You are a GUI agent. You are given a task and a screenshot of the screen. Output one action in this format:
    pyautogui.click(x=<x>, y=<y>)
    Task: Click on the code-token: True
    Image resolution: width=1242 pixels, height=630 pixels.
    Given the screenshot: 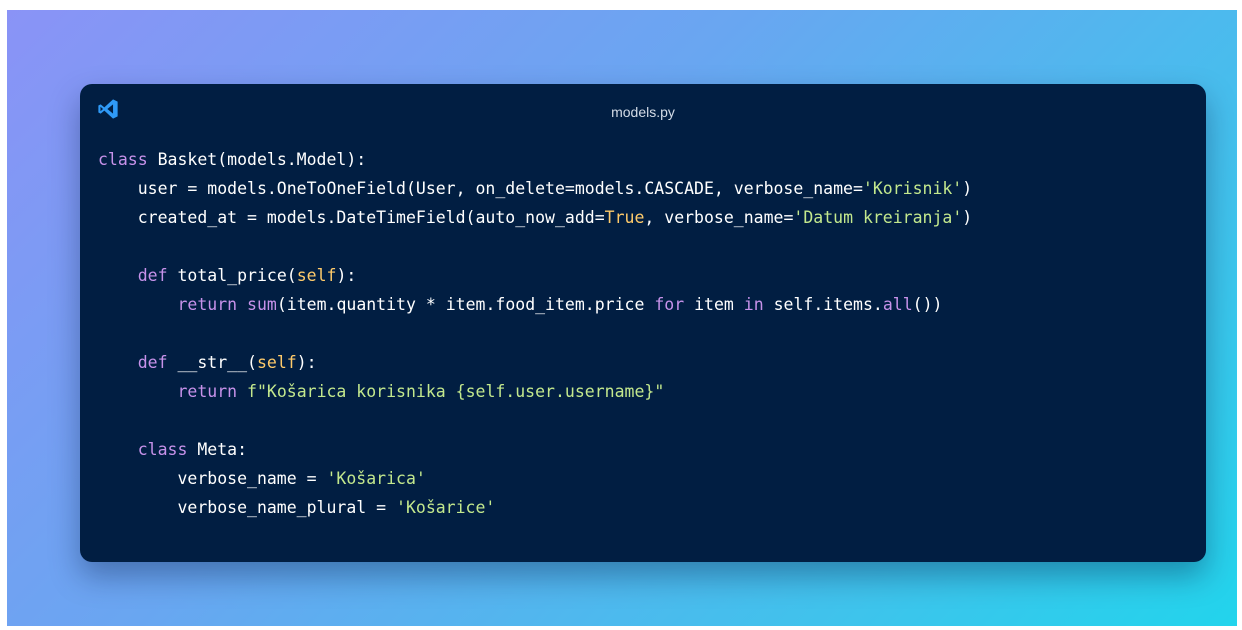 What is the action you would take?
    pyautogui.click(x=624, y=217)
    